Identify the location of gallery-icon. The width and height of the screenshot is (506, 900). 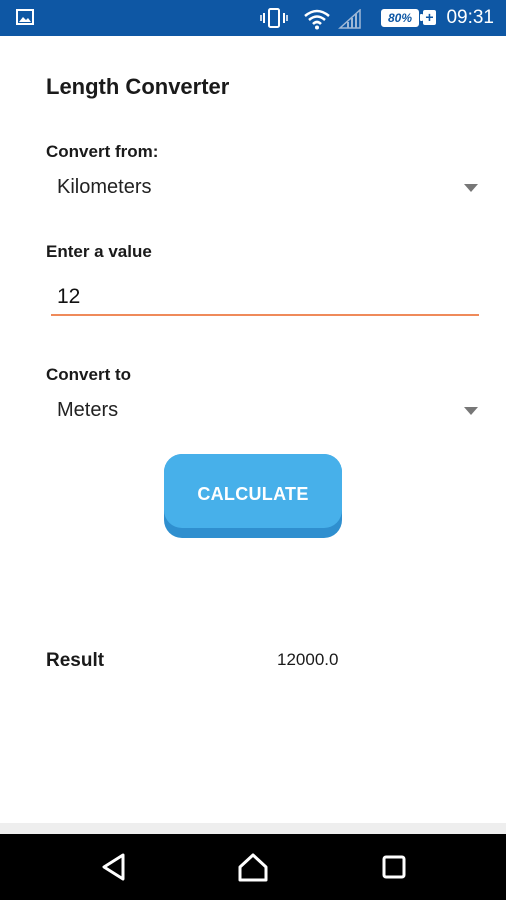
(25, 17).